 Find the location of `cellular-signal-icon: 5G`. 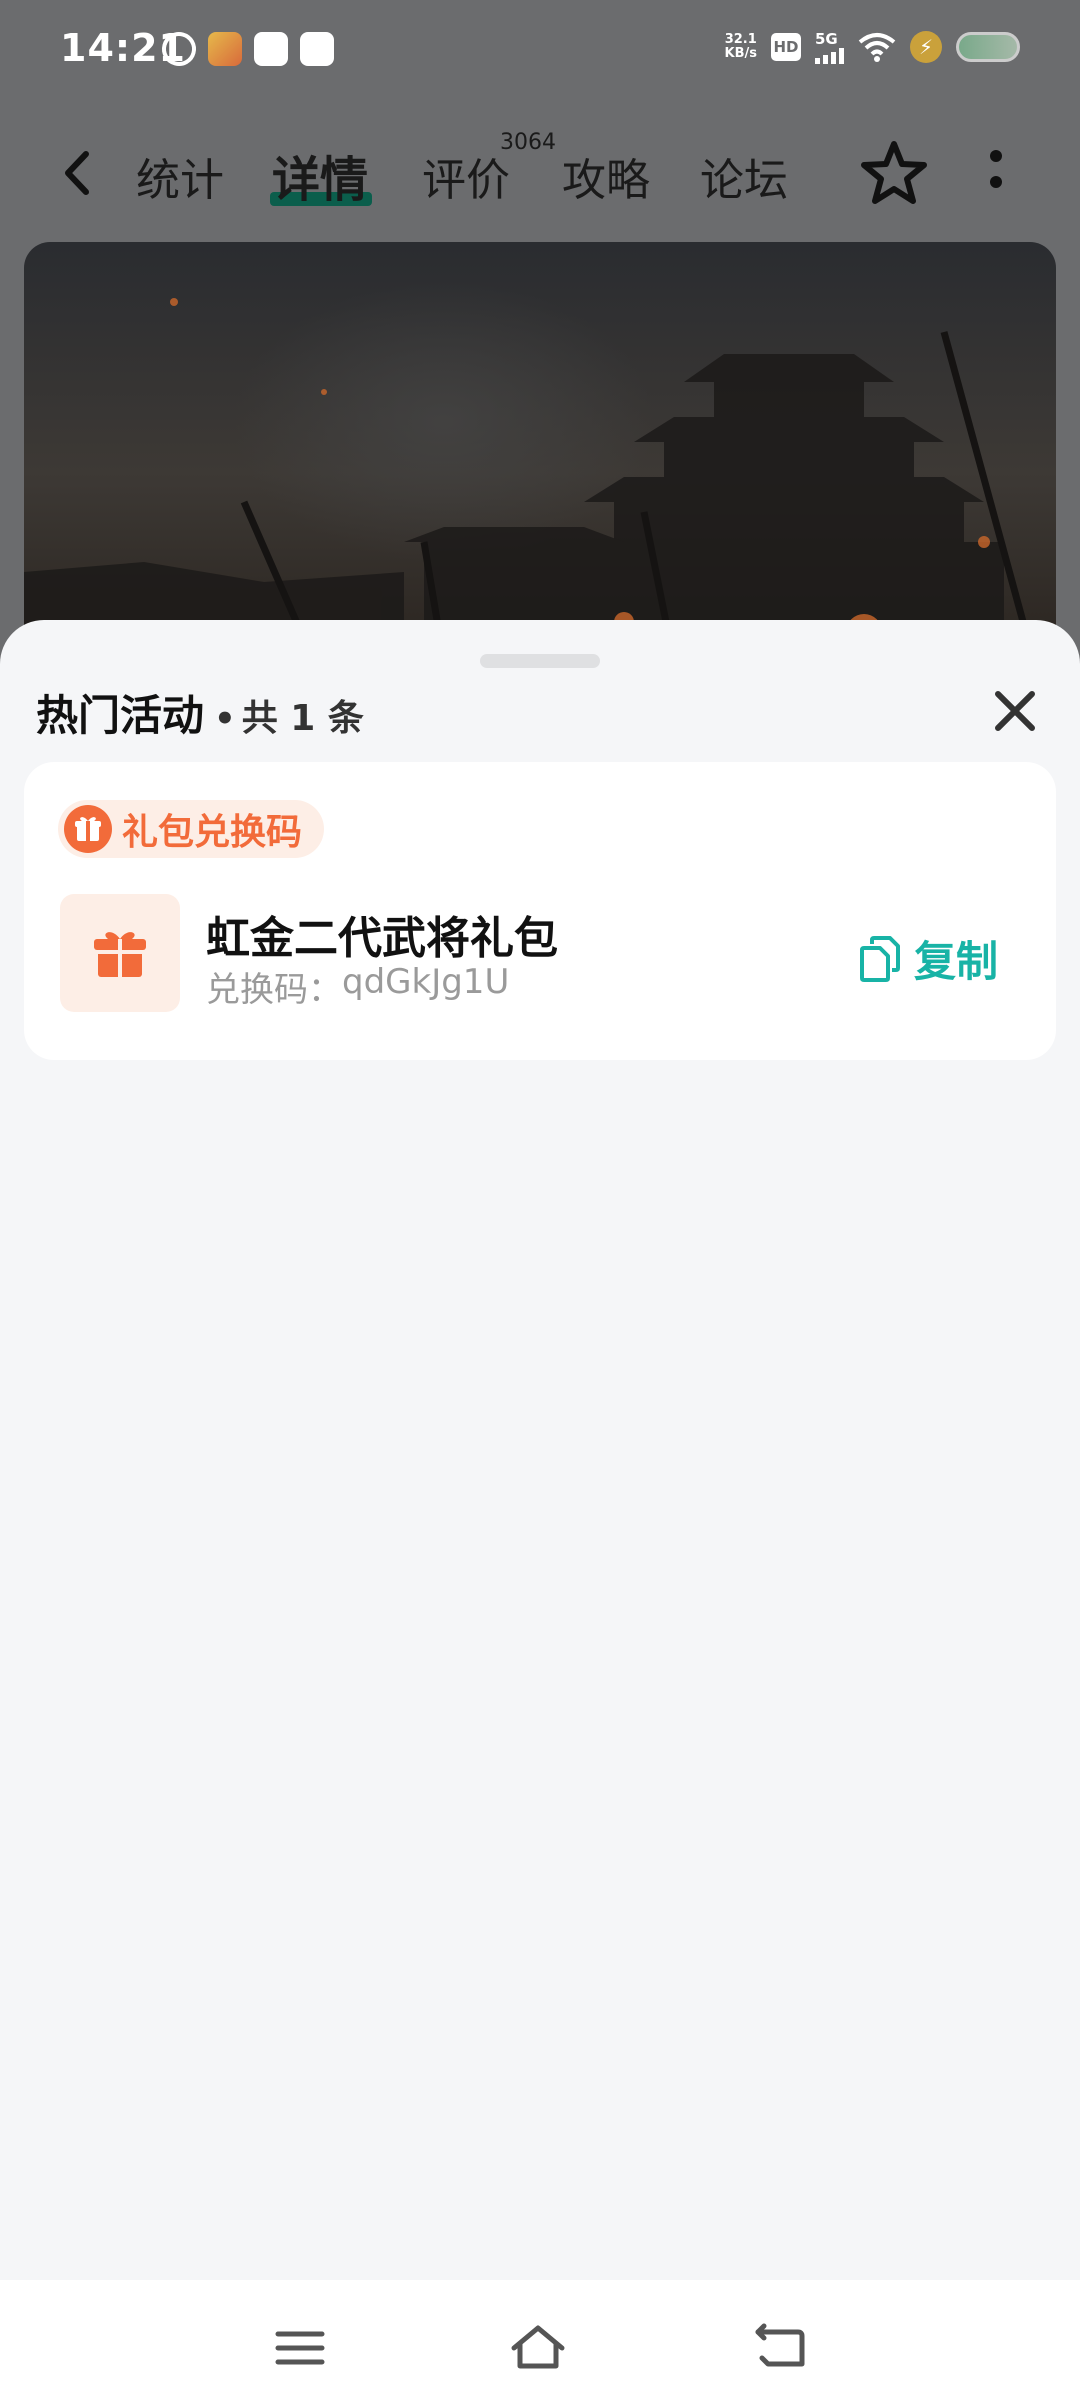

cellular-signal-icon: 5G is located at coordinates (829, 47).